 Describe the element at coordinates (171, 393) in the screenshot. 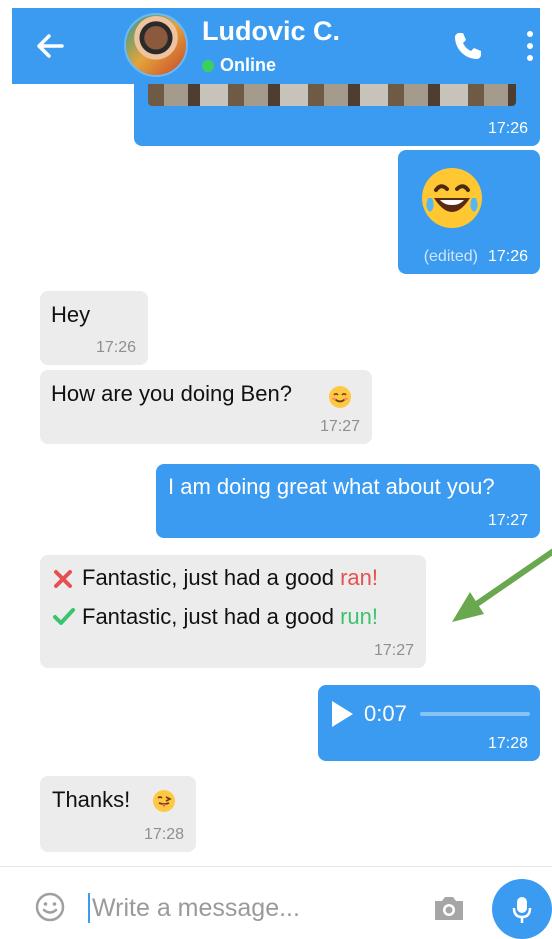

I see `message-text: How are you doing Ben?` at that location.